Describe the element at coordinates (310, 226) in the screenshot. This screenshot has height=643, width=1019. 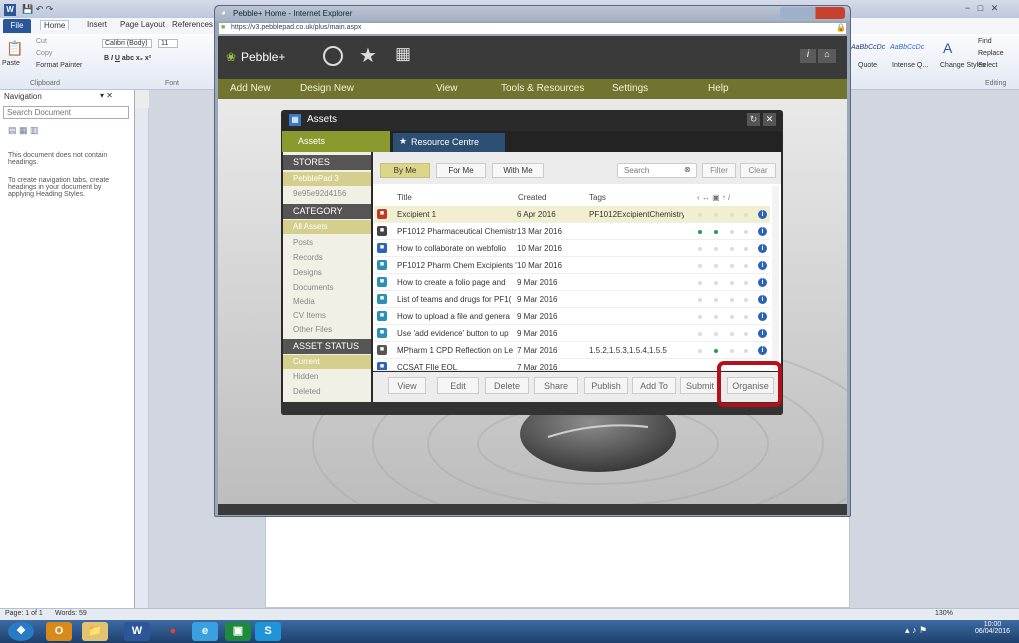
I see `category-all-assets: All Assets` at that location.